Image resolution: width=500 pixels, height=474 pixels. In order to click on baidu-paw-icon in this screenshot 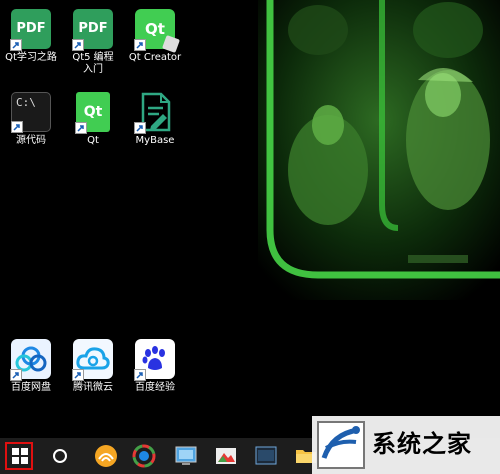, I will do `click(154, 360)`.